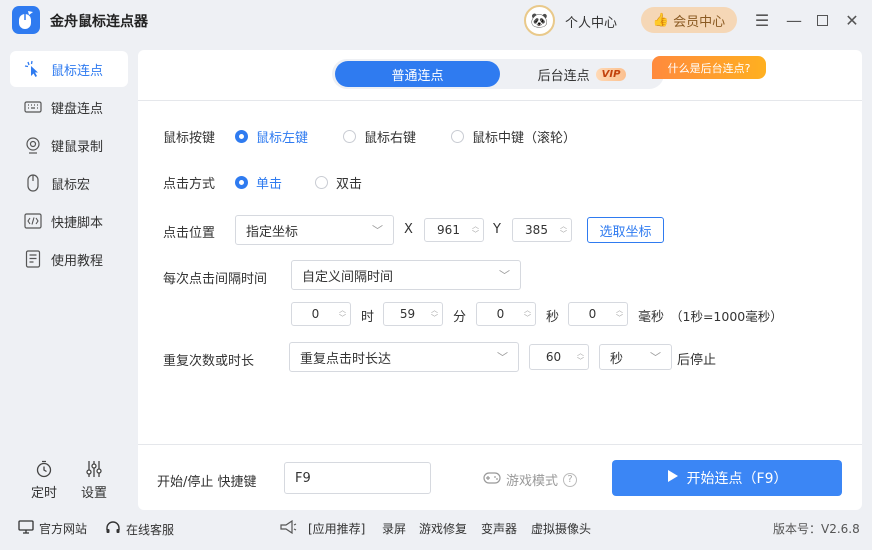 This screenshot has width=872, height=550. I want to click on repeat-mode-select: 重复点击时长达 ﹀, so click(404, 357).